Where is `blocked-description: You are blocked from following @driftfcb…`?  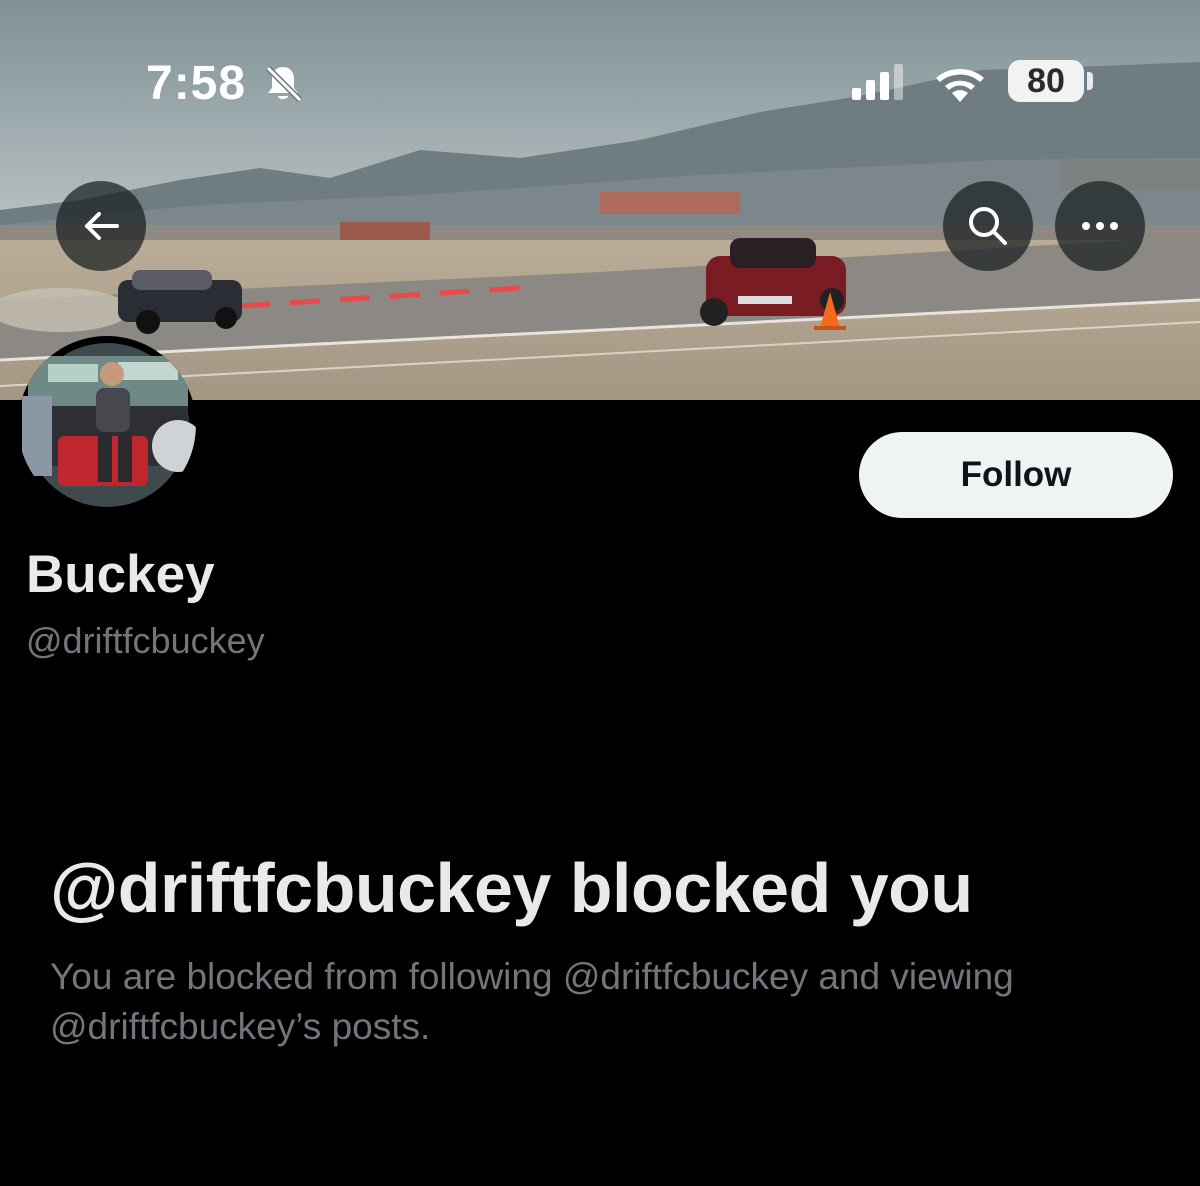 blocked-description: You are blocked from following @driftfcb… is located at coordinates (532, 1001).